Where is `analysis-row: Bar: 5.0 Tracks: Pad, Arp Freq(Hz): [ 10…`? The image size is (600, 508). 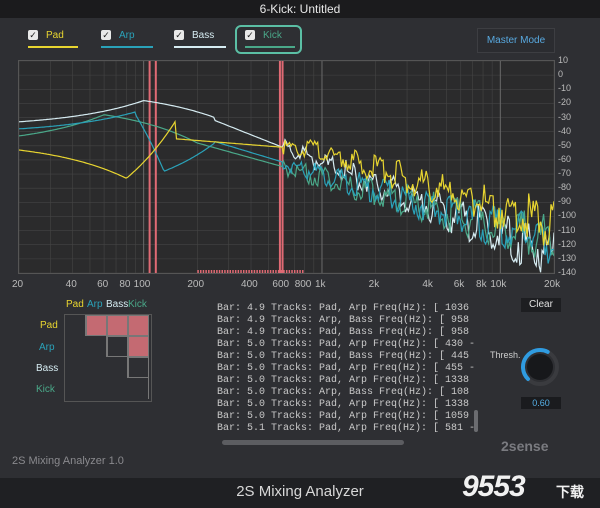
analysis-row: Bar: 5.0 Tracks: Pad, Arp Freq(Hz): [ 10… is located at coordinates (346, 417).